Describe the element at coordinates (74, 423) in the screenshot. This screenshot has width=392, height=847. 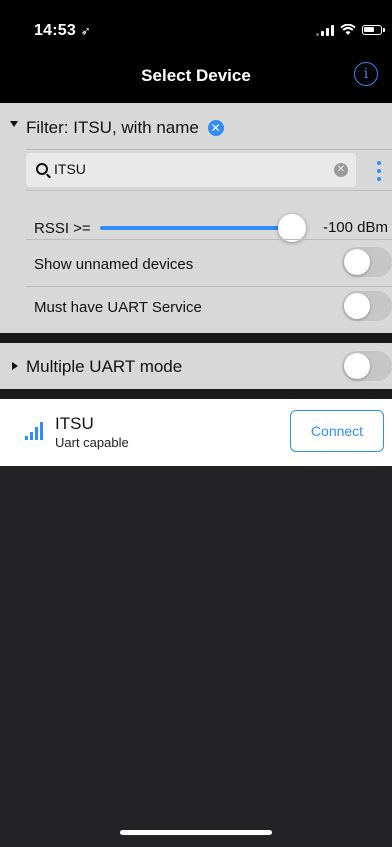
I see `device-name: ITSU` at that location.